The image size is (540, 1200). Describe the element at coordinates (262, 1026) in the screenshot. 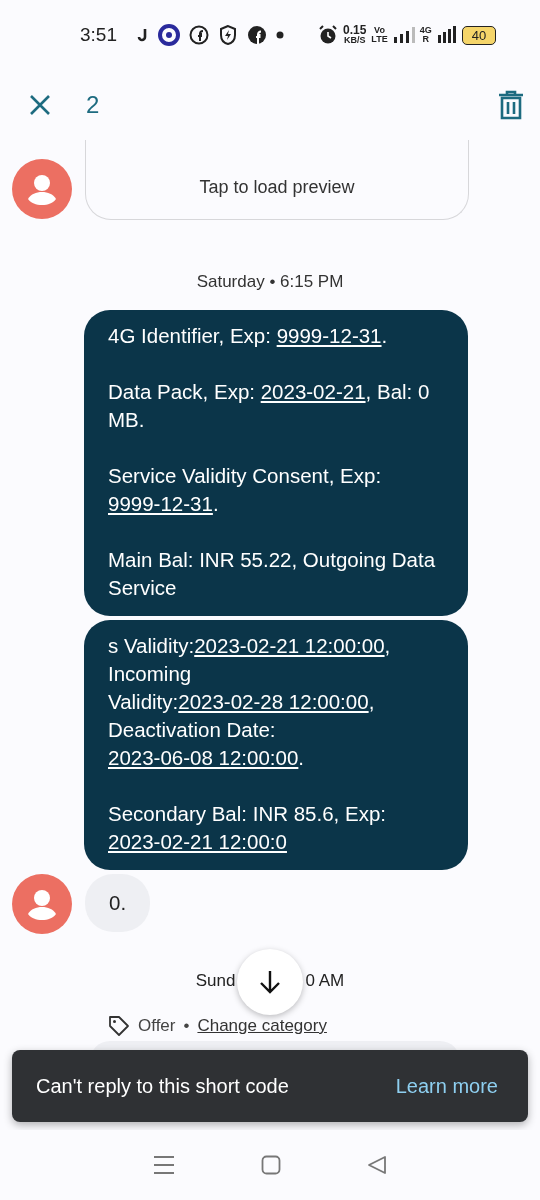

I see `change-category-link: Change category` at that location.